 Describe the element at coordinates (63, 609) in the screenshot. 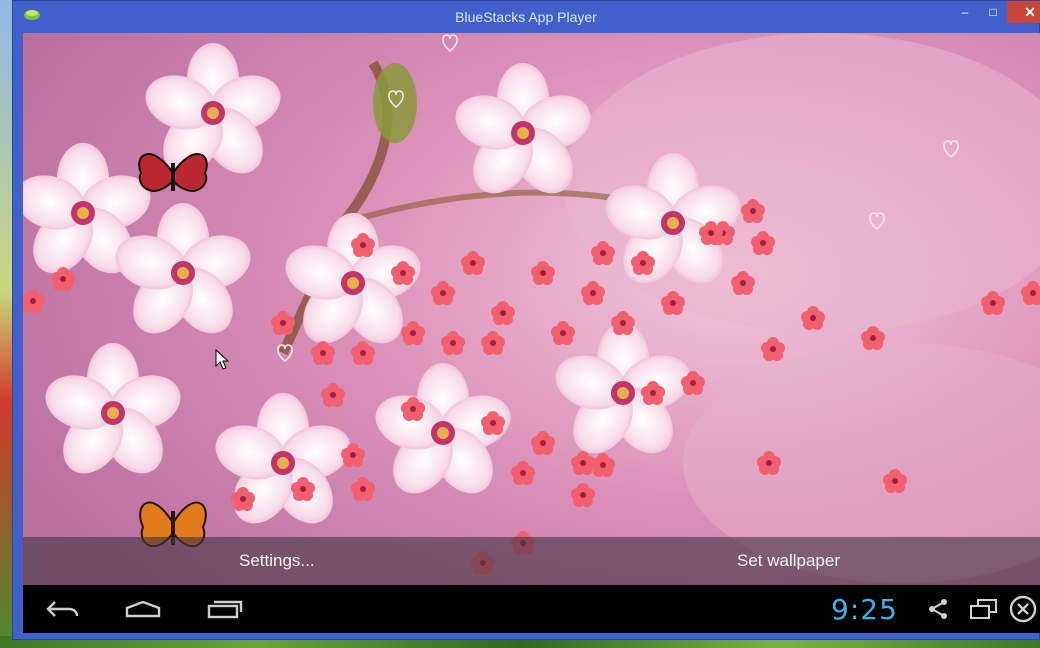

I see `back-arrow-icon` at that location.